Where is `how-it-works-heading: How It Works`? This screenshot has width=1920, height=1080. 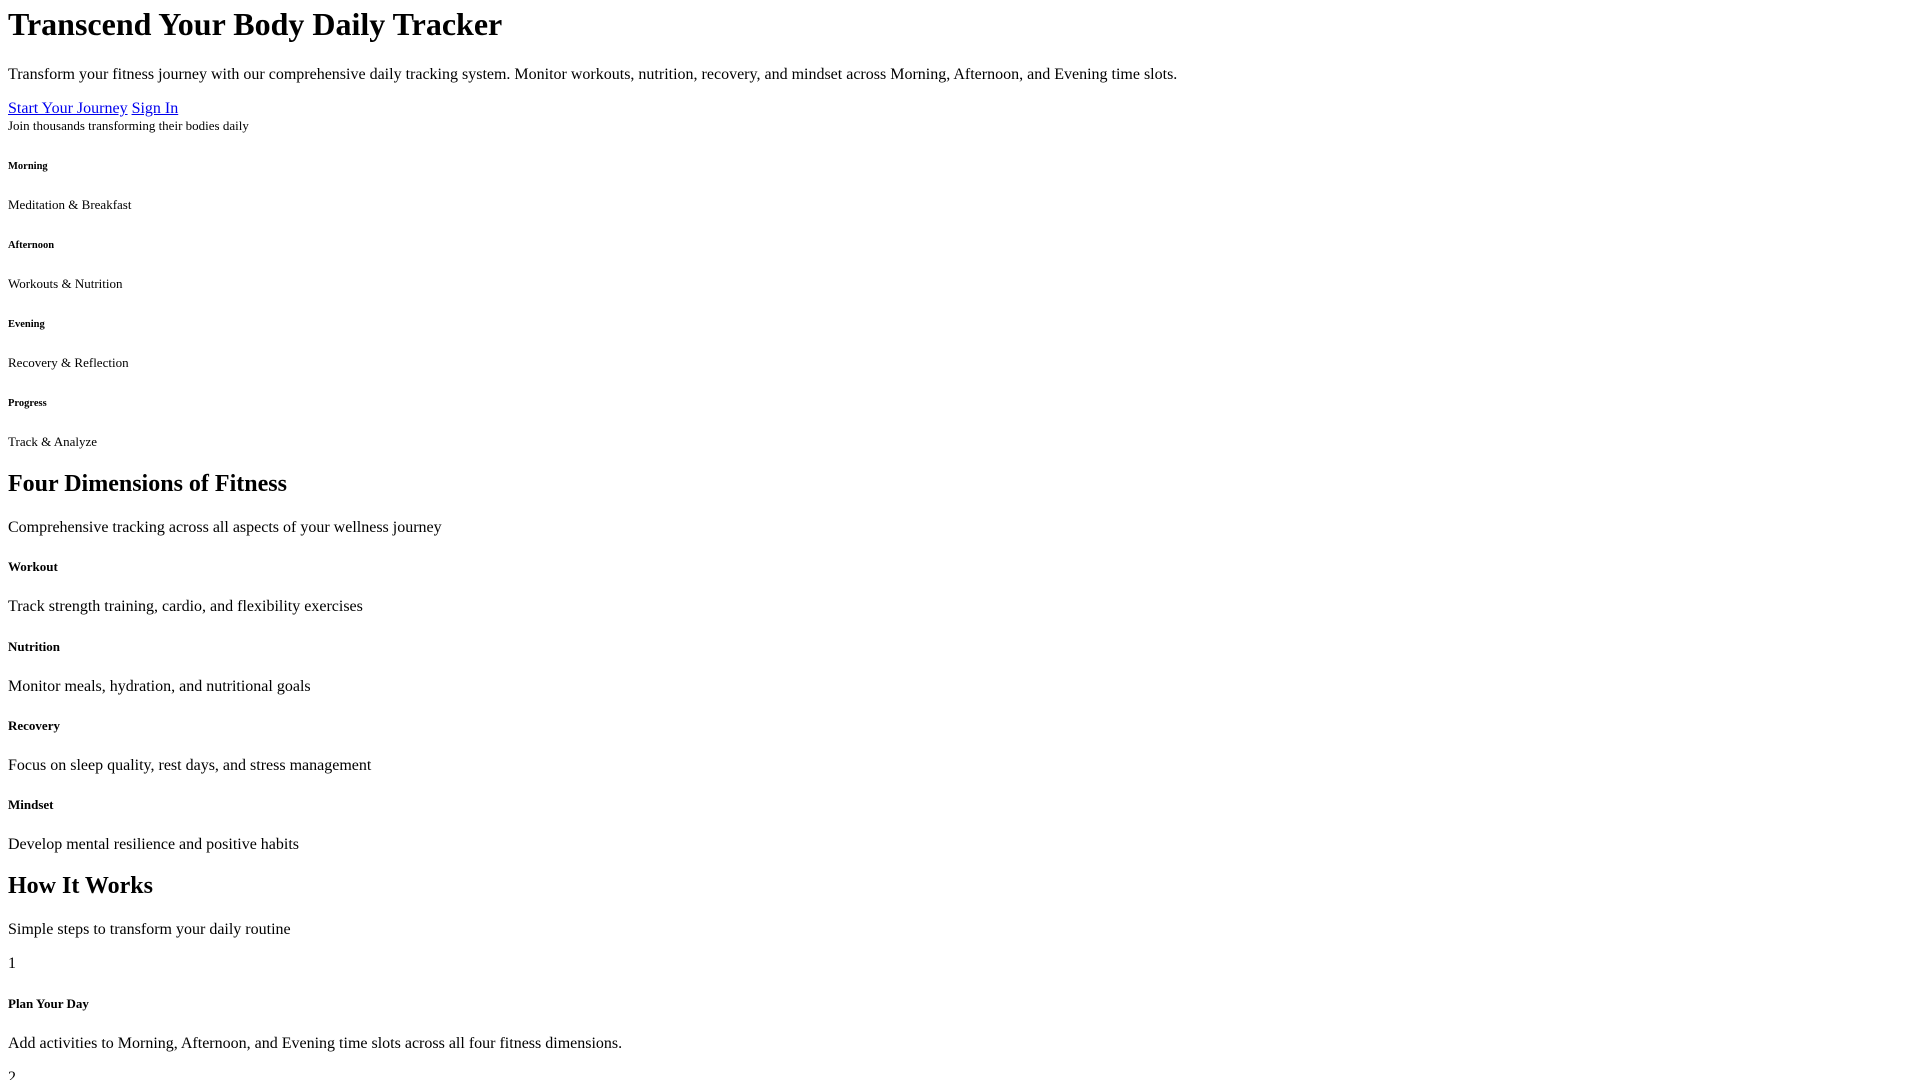 how-it-works-heading: How It Works is located at coordinates (80, 886).